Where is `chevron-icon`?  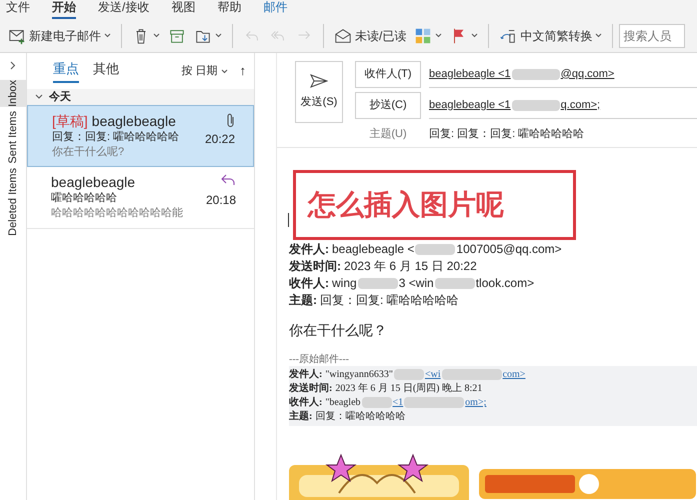
chevron-icon is located at coordinates (39, 97).